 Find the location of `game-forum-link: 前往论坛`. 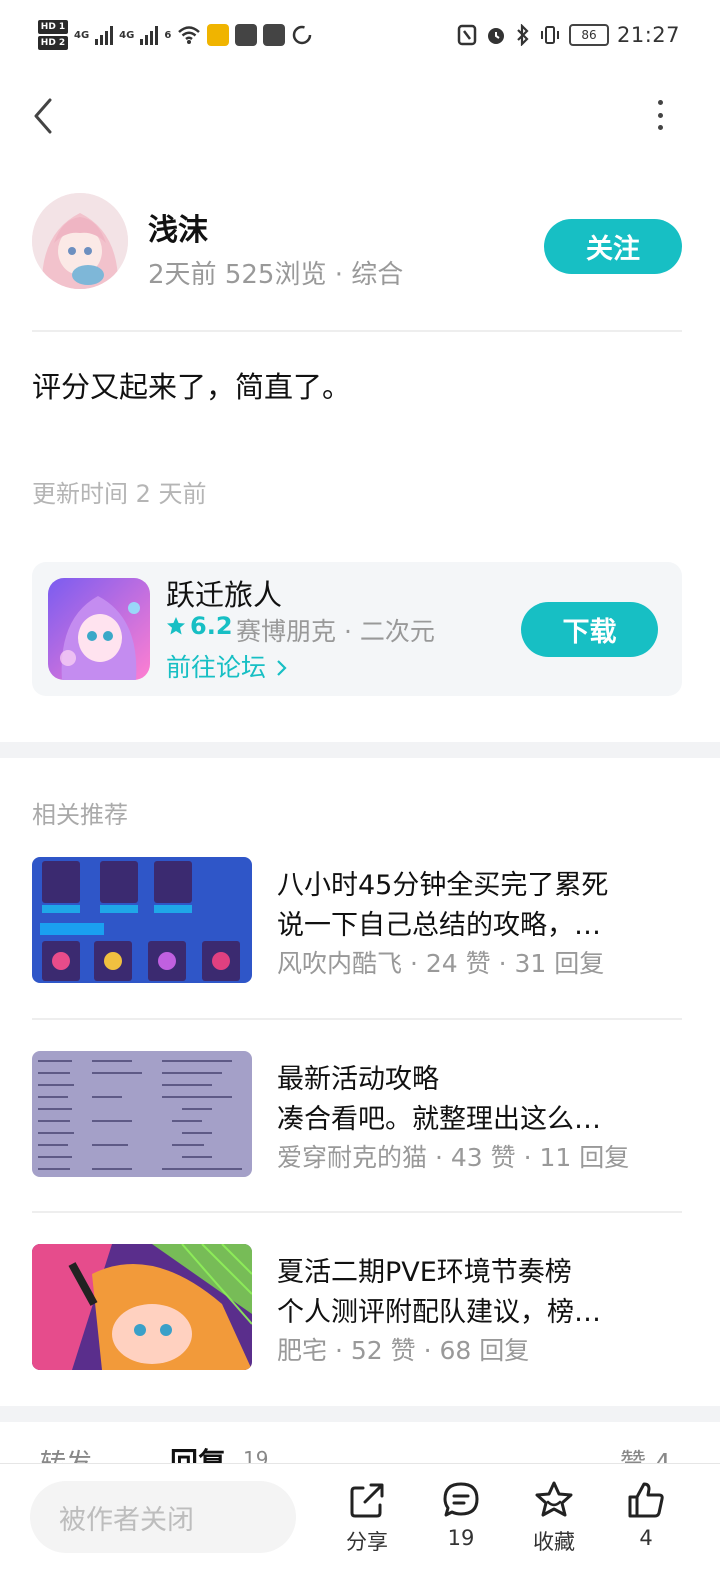

game-forum-link: 前往论坛 is located at coordinates (227, 666).